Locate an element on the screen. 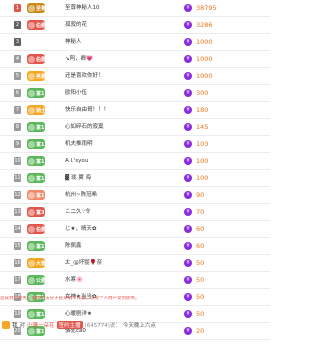  list-item: 15 富1 陈佩鑫 ¥60 is located at coordinates (135, 246).